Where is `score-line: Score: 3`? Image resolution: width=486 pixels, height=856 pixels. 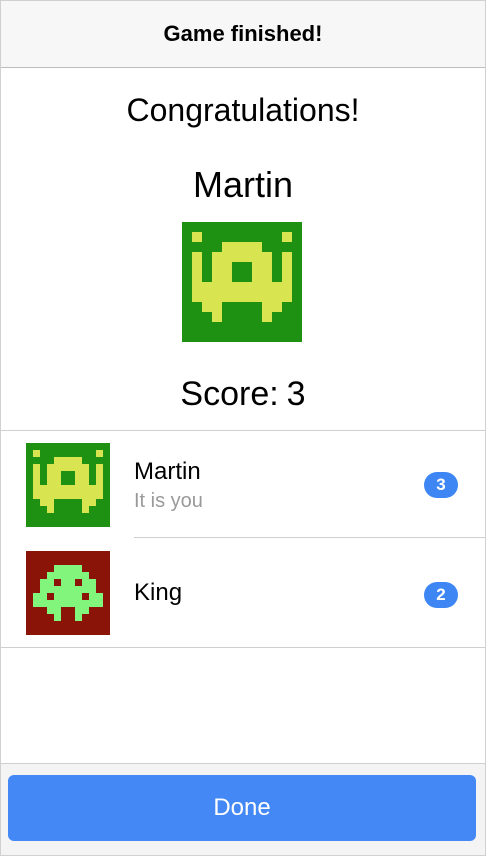
score-line: Score: 3 is located at coordinates (243, 394).